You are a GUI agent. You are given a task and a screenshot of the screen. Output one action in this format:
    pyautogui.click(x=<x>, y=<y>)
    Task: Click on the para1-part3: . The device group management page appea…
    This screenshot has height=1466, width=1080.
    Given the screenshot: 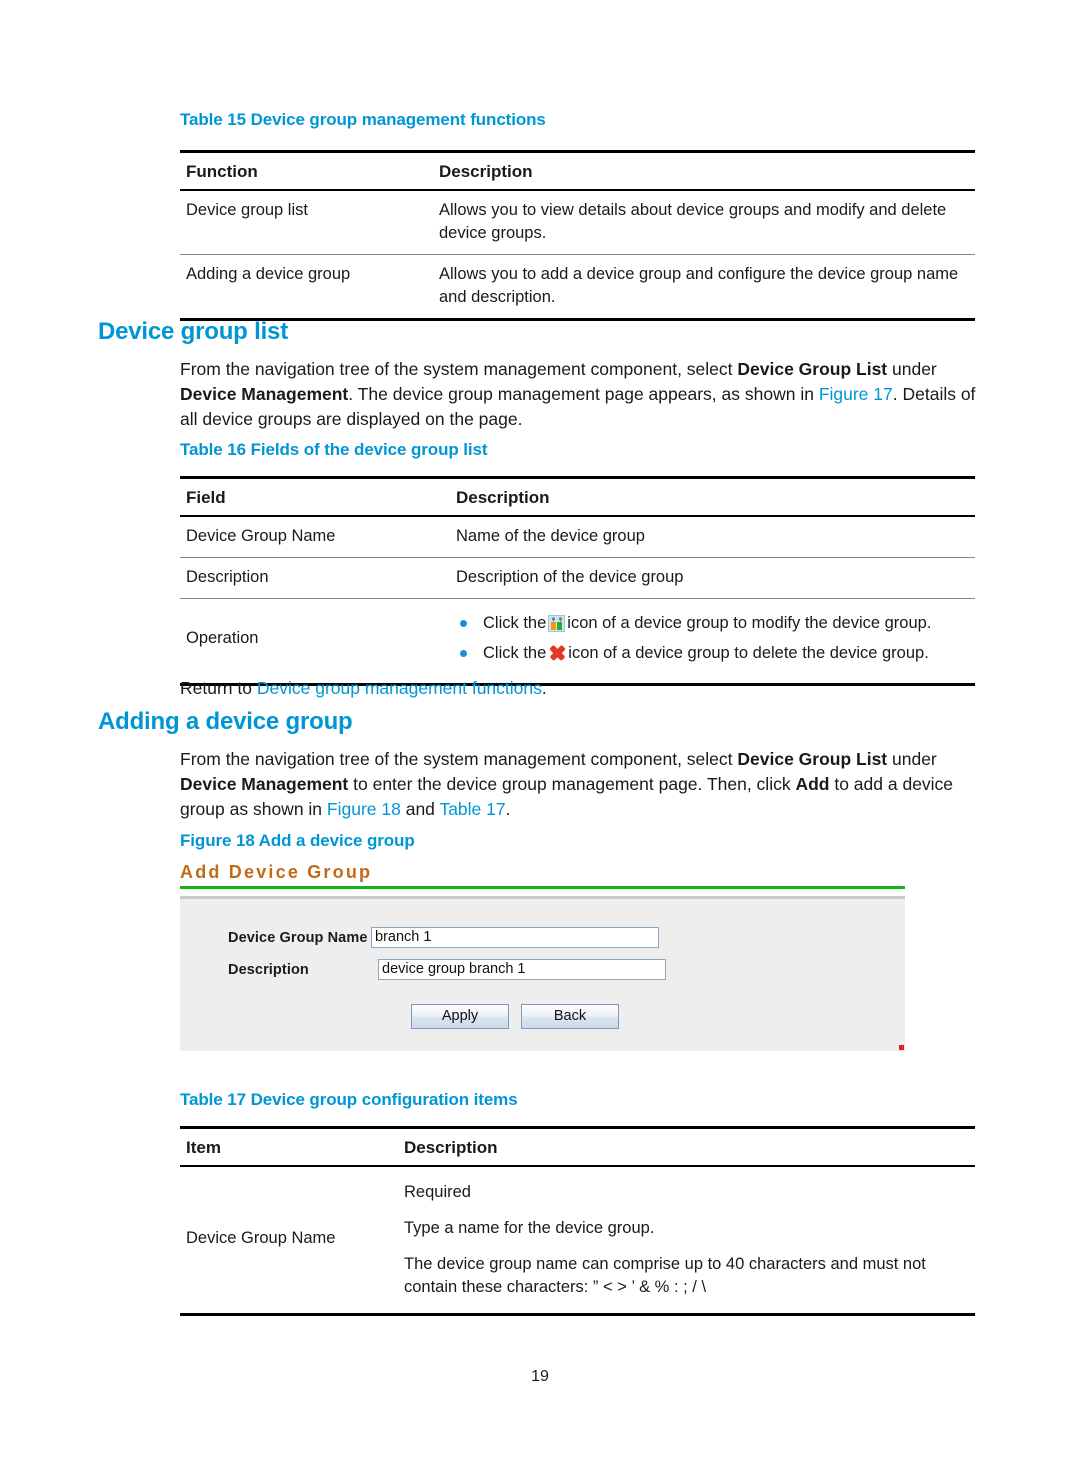 What is the action you would take?
    pyautogui.click(x=583, y=394)
    